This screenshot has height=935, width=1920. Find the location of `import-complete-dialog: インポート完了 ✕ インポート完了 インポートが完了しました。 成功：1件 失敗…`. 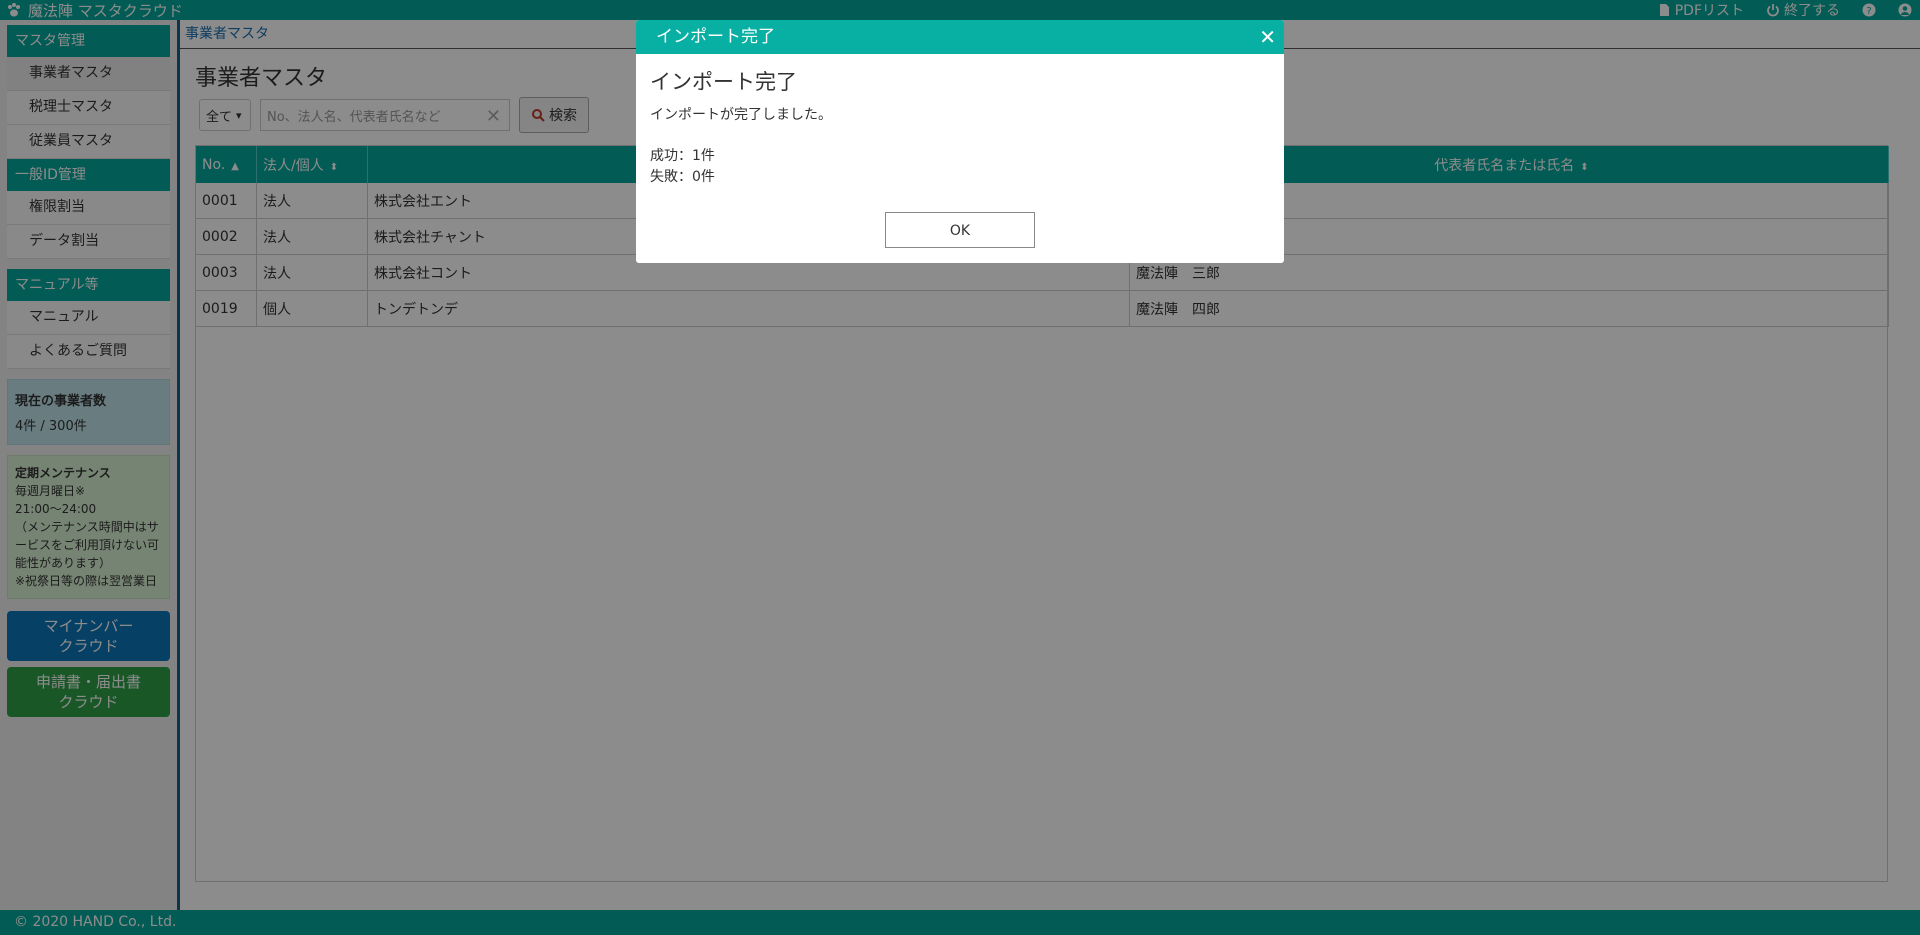

import-complete-dialog: インポート完了 ✕ インポート完了 インポートが完了しました。 成功：1件 失敗… is located at coordinates (960, 141).